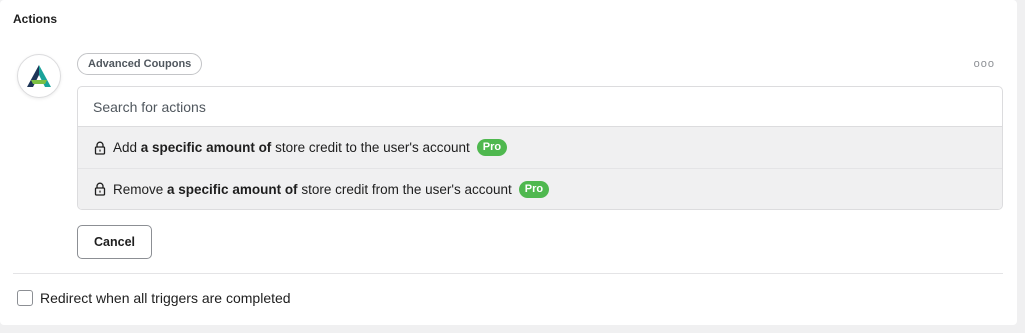  I want to click on redirect-checkbox, so click(25, 298).